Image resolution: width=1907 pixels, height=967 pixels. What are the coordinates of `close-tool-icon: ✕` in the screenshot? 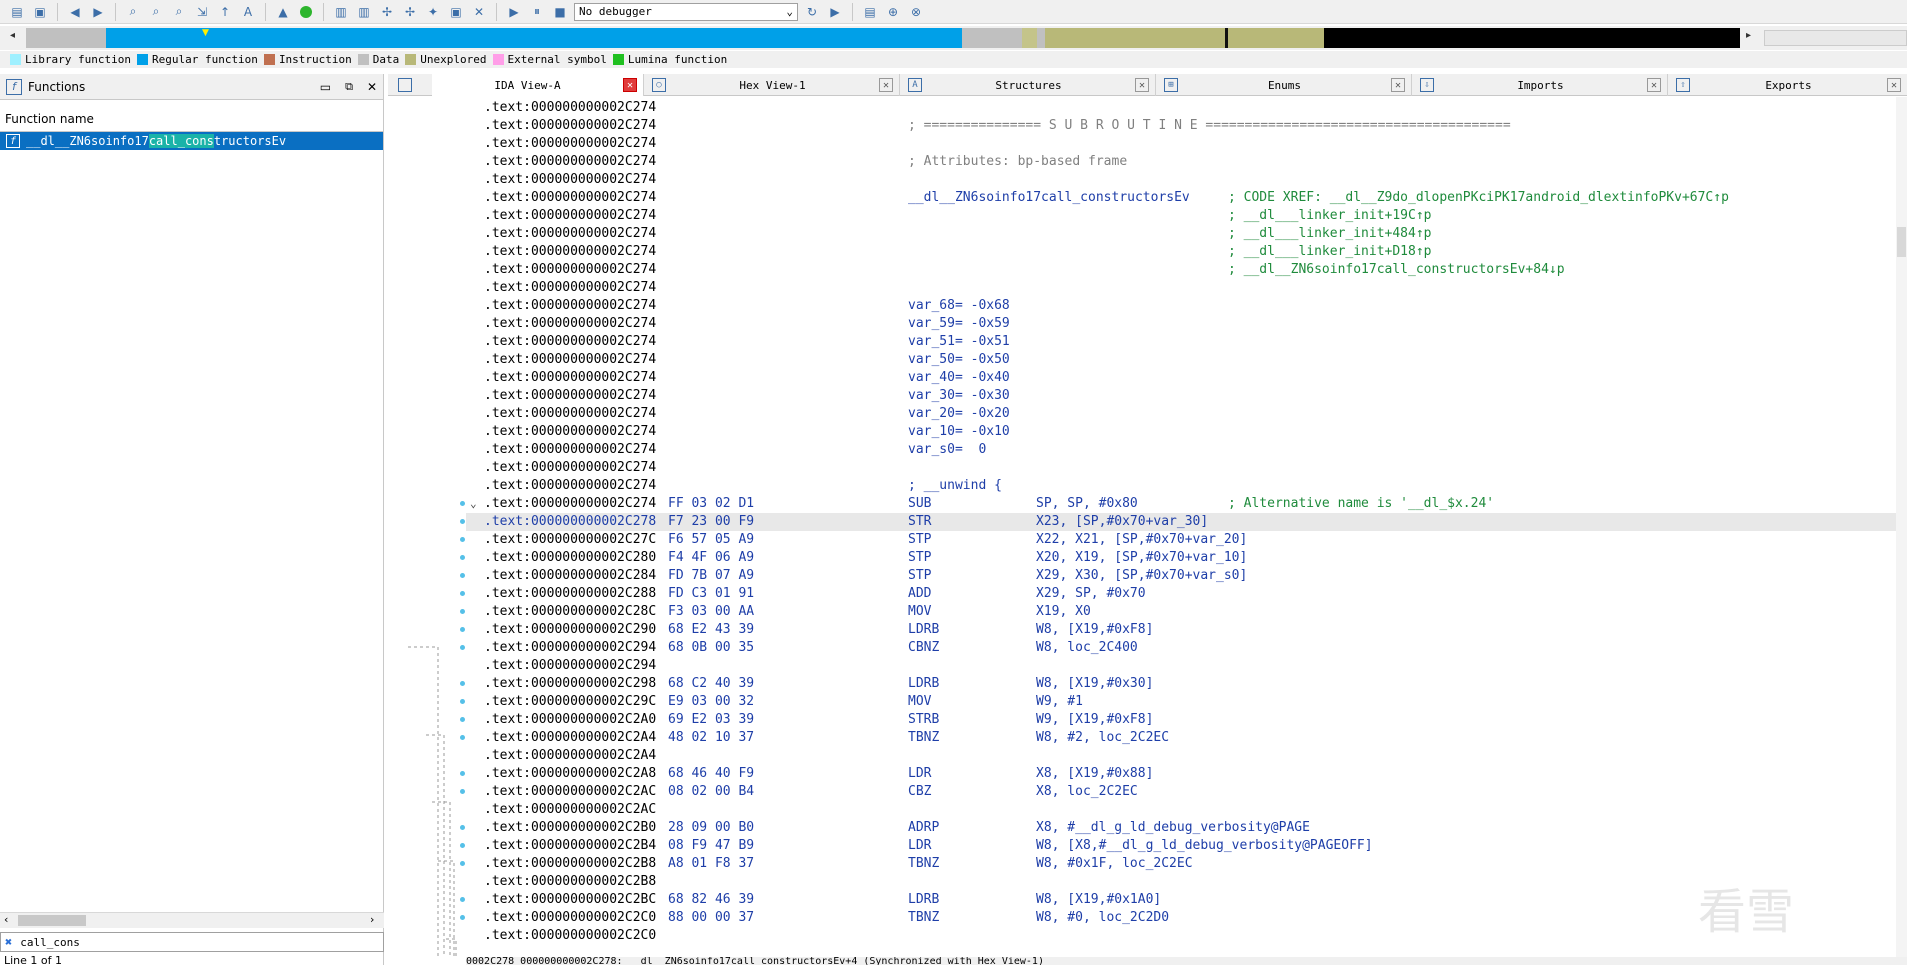 It's located at (479, 12).